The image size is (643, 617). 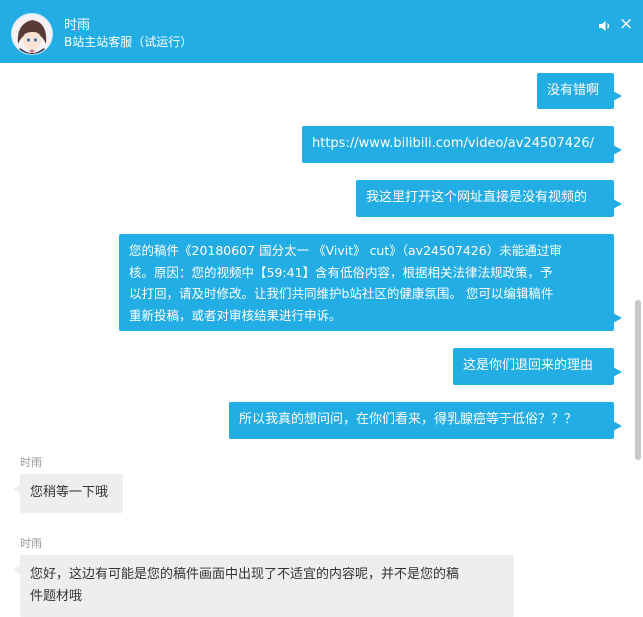 I want to click on message-line: 以打回，请及时修改。让我们共同维护b站社区的健康氛围。 您可以编辑稿件, so click(x=341, y=293).